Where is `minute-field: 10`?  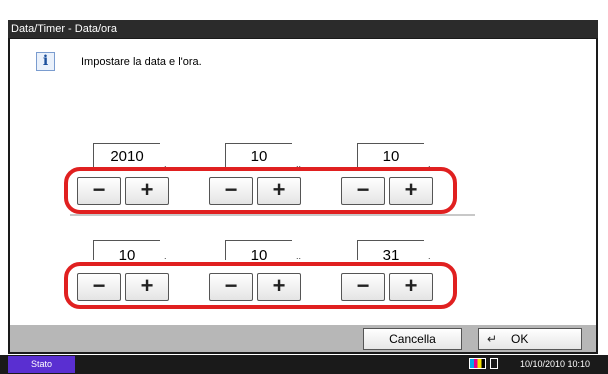 minute-field: 10 is located at coordinates (258, 250).